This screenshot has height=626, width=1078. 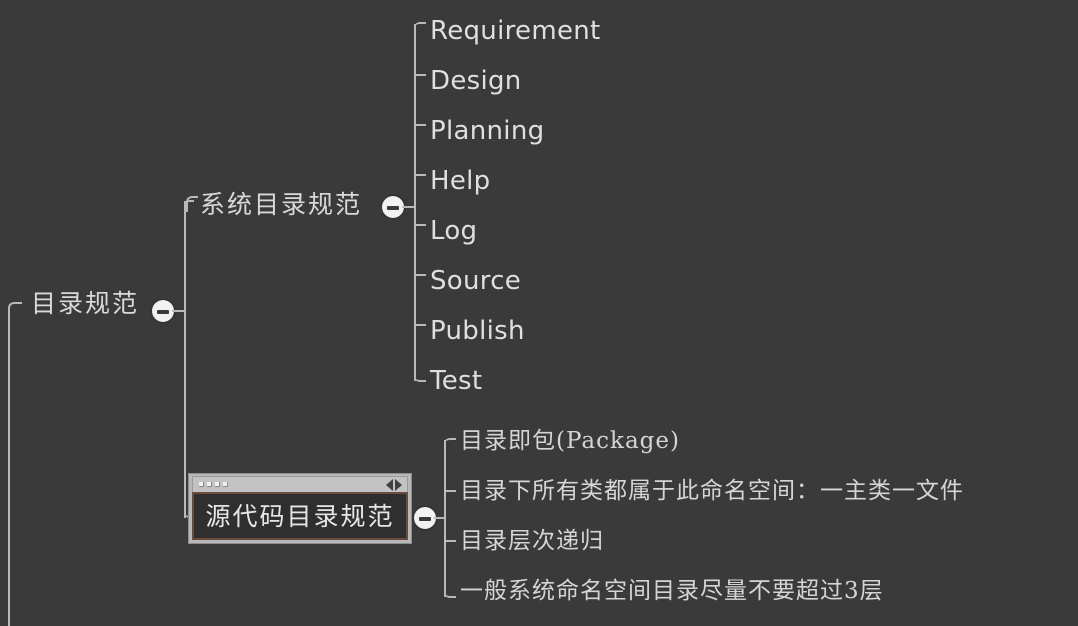 What do you see at coordinates (213, 484) in the screenshot?
I see `grip-dots-icon` at bounding box center [213, 484].